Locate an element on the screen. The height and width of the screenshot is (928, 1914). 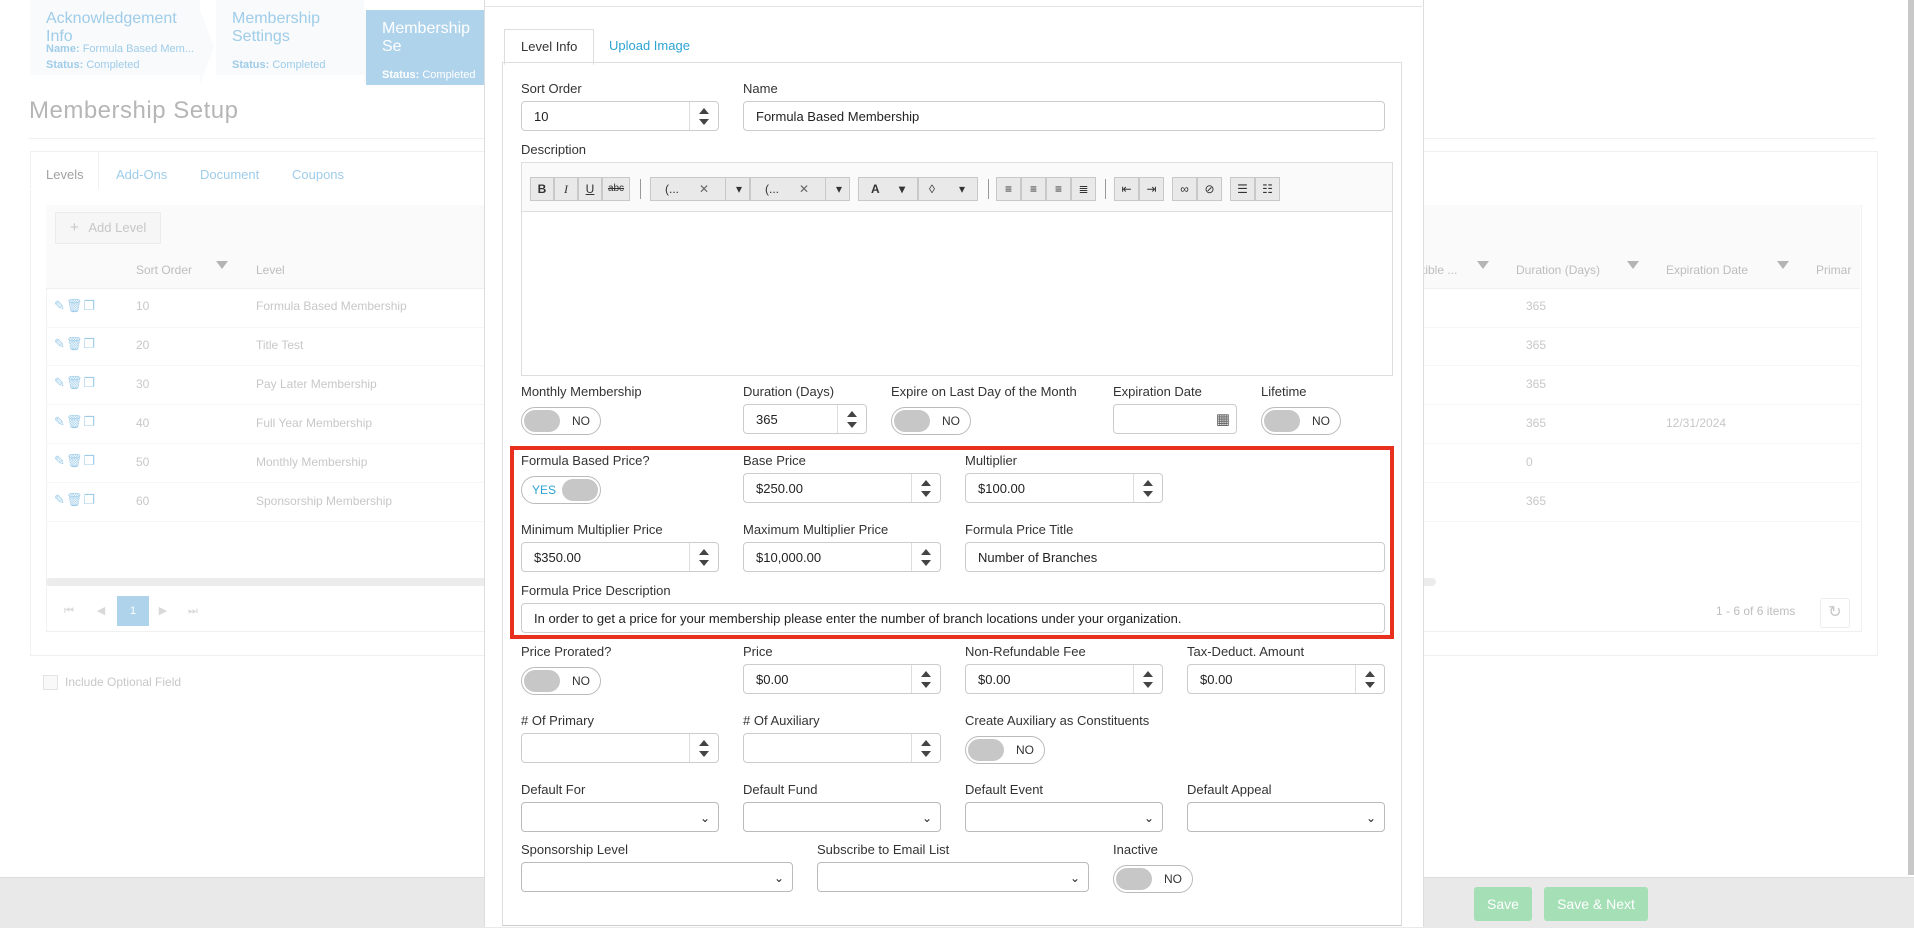
link-icon: ∞ is located at coordinates (1184, 189).